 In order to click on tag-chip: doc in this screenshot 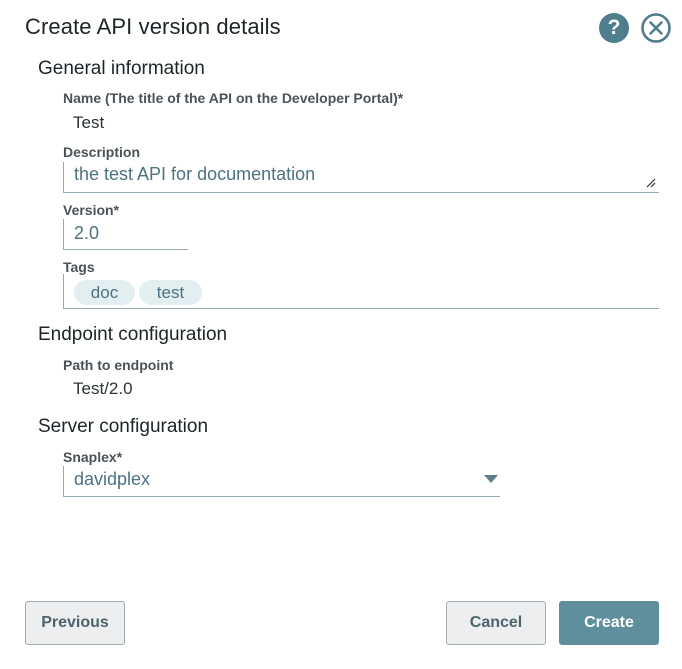, I will do `click(104, 292)`.